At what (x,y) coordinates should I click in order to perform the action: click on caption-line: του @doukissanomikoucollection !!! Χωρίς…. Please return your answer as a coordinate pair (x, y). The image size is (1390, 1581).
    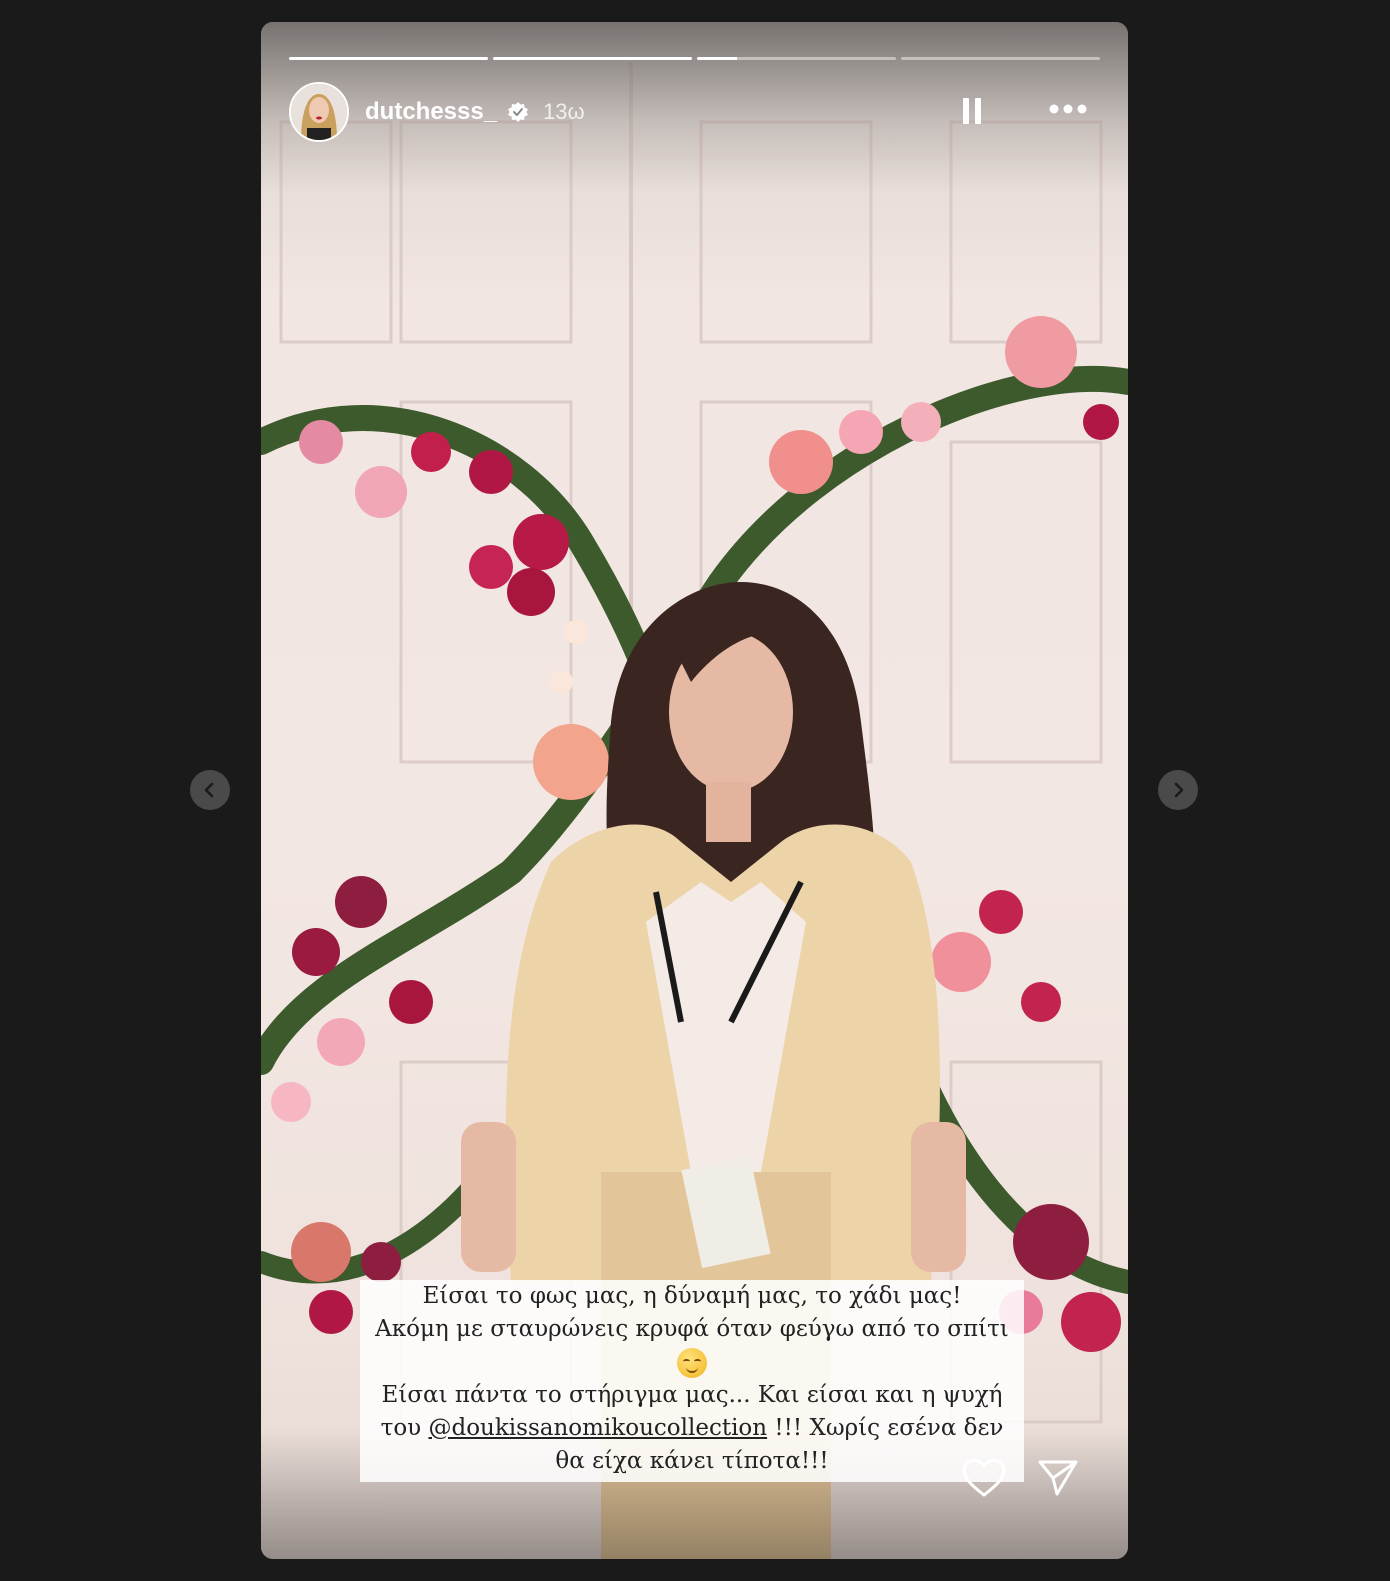
    Looking at the image, I should click on (692, 1428).